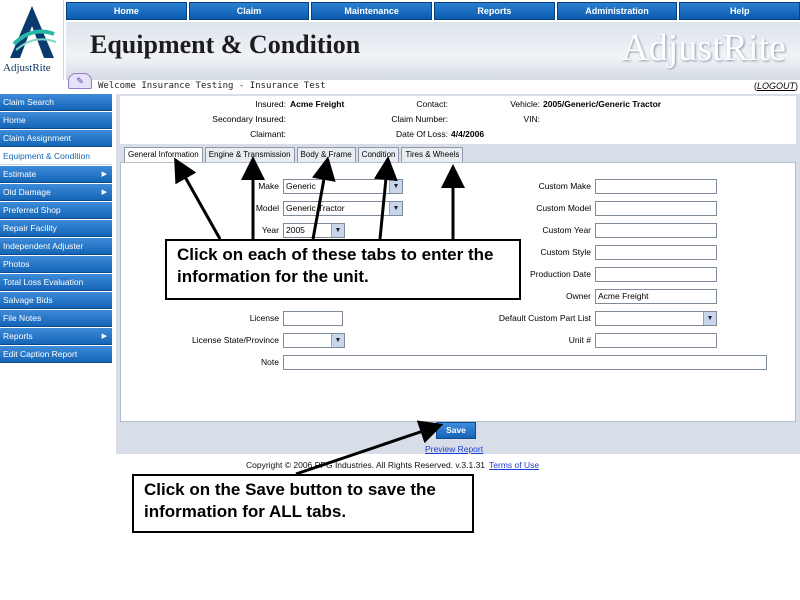  Describe the element at coordinates (343, 186) in the screenshot. I see `make-select: Generic ▼` at that location.